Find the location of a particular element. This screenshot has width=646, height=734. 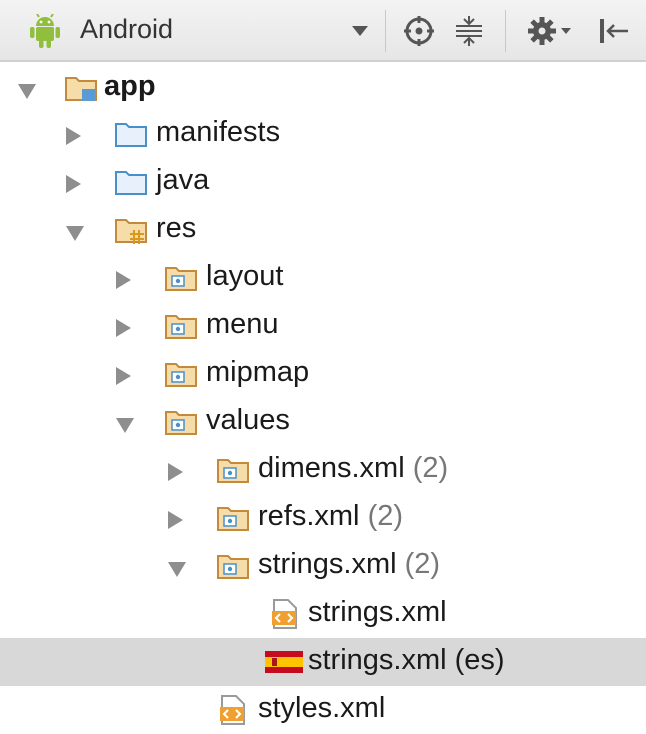

tree-item-label: menu is located at coordinates (242, 324).